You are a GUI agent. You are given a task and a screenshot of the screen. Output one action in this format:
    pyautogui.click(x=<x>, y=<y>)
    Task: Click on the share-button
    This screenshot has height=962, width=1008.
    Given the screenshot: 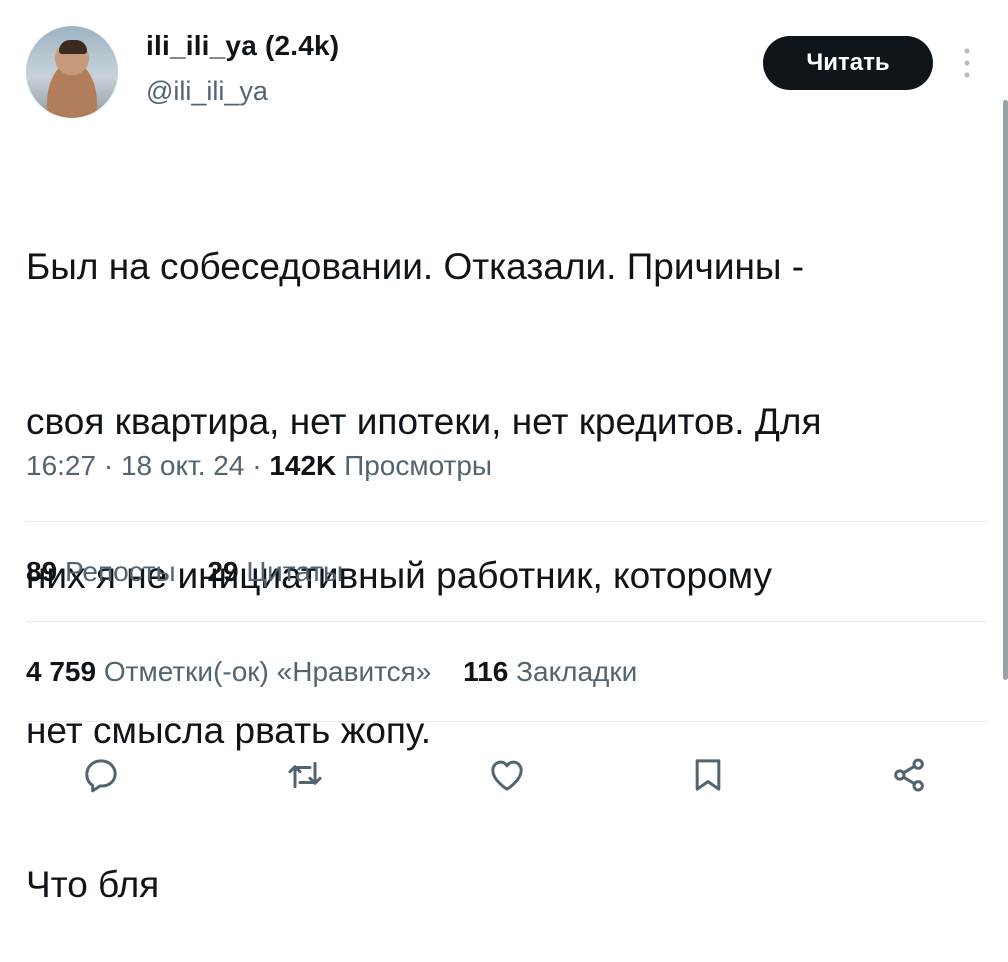 What is the action you would take?
    pyautogui.click(x=909, y=775)
    